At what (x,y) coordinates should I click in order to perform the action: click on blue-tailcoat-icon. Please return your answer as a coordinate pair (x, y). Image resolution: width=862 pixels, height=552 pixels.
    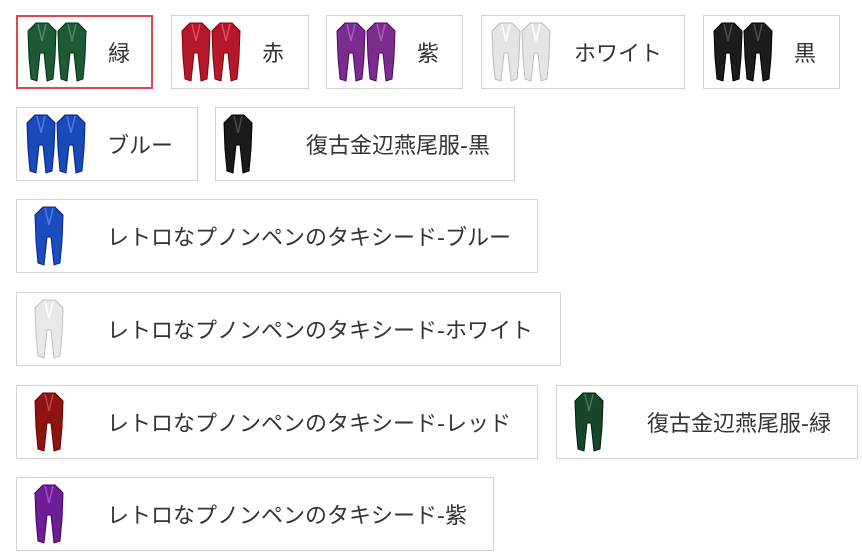
    Looking at the image, I should click on (55, 144).